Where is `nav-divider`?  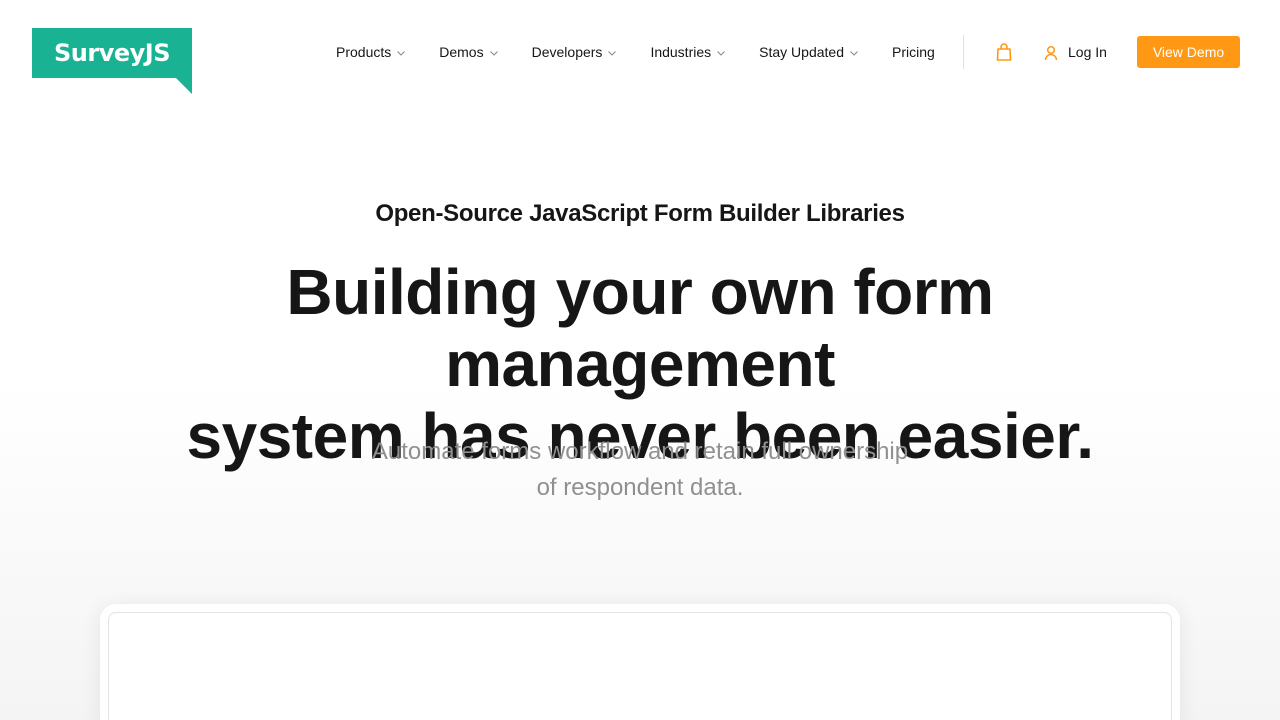 nav-divider is located at coordinates (963, 52).